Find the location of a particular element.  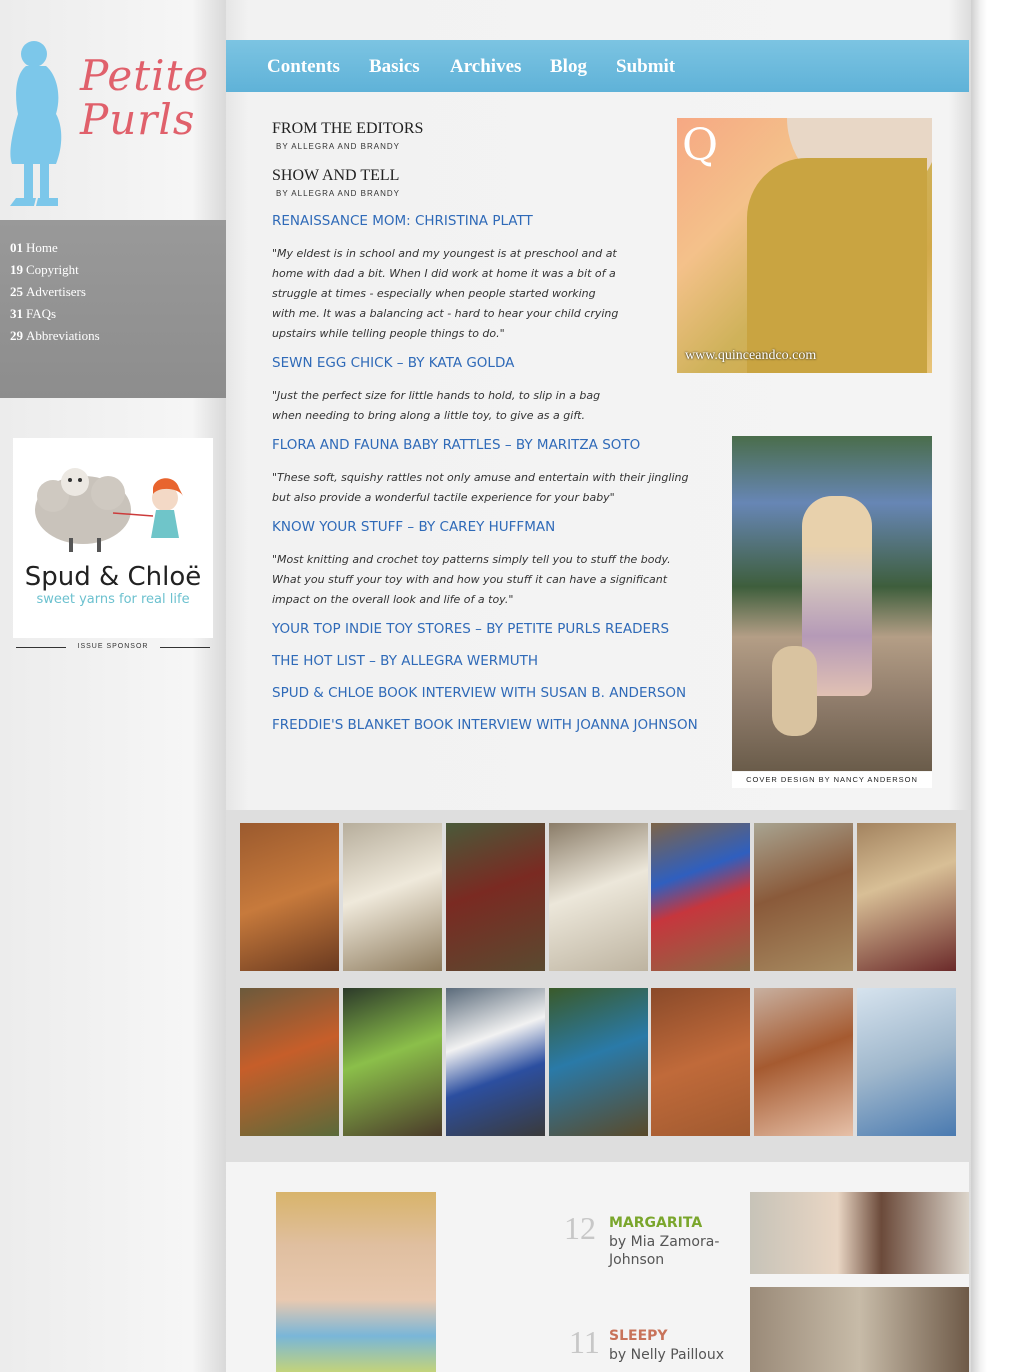

sponsor-ad: Spud & Chloë sweet yarns for real life is located at coordinates (113, 538).